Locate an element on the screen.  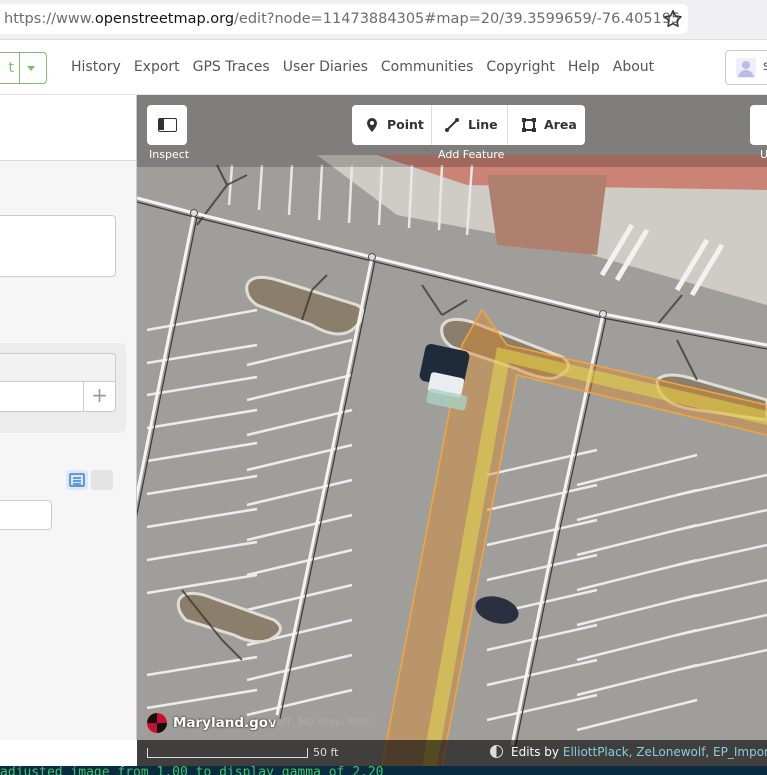
add-area-button: Area is located at coordinates (546, 125).